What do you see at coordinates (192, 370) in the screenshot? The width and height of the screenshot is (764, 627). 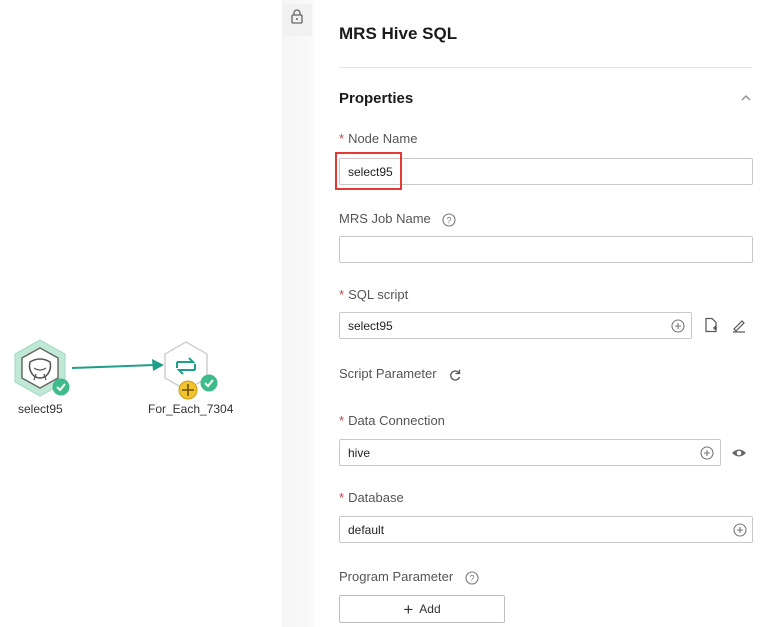 I see `node-for-each` at bounding box center [192, 370].